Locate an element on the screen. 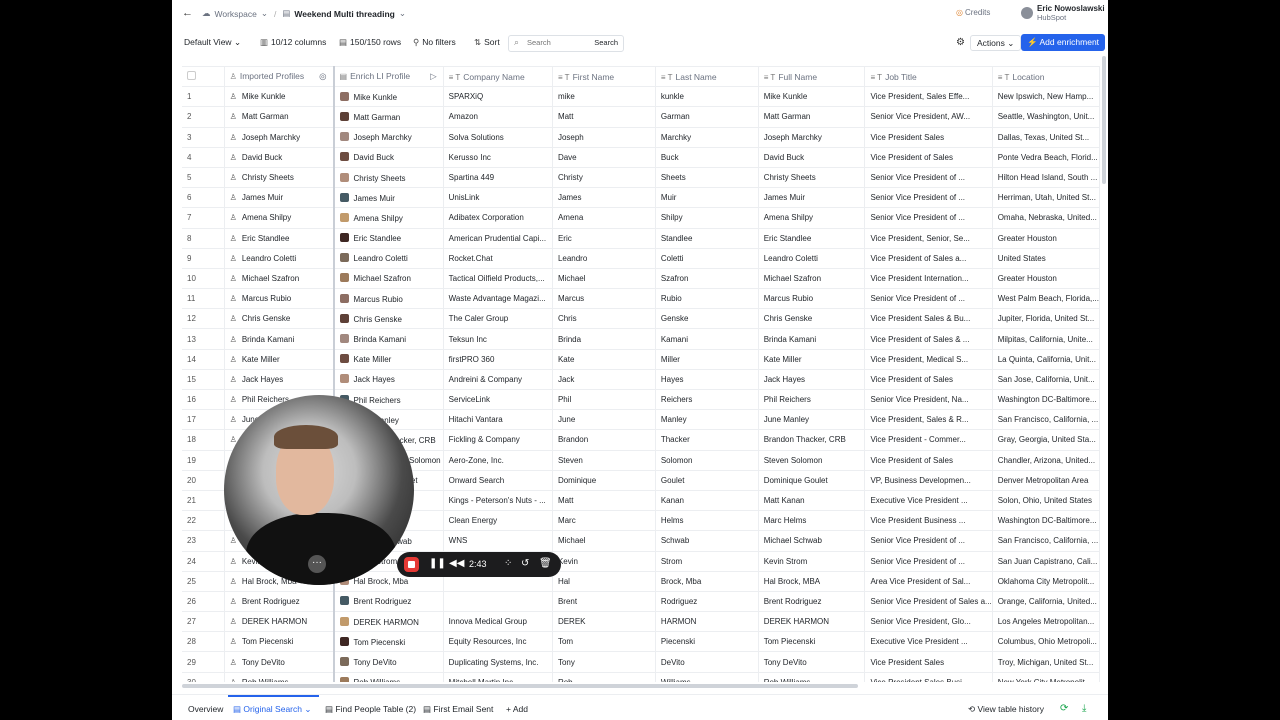 This screenshot has width=1280, height=720. trash-icon: 🗑 is located at coordinates (545, 563).